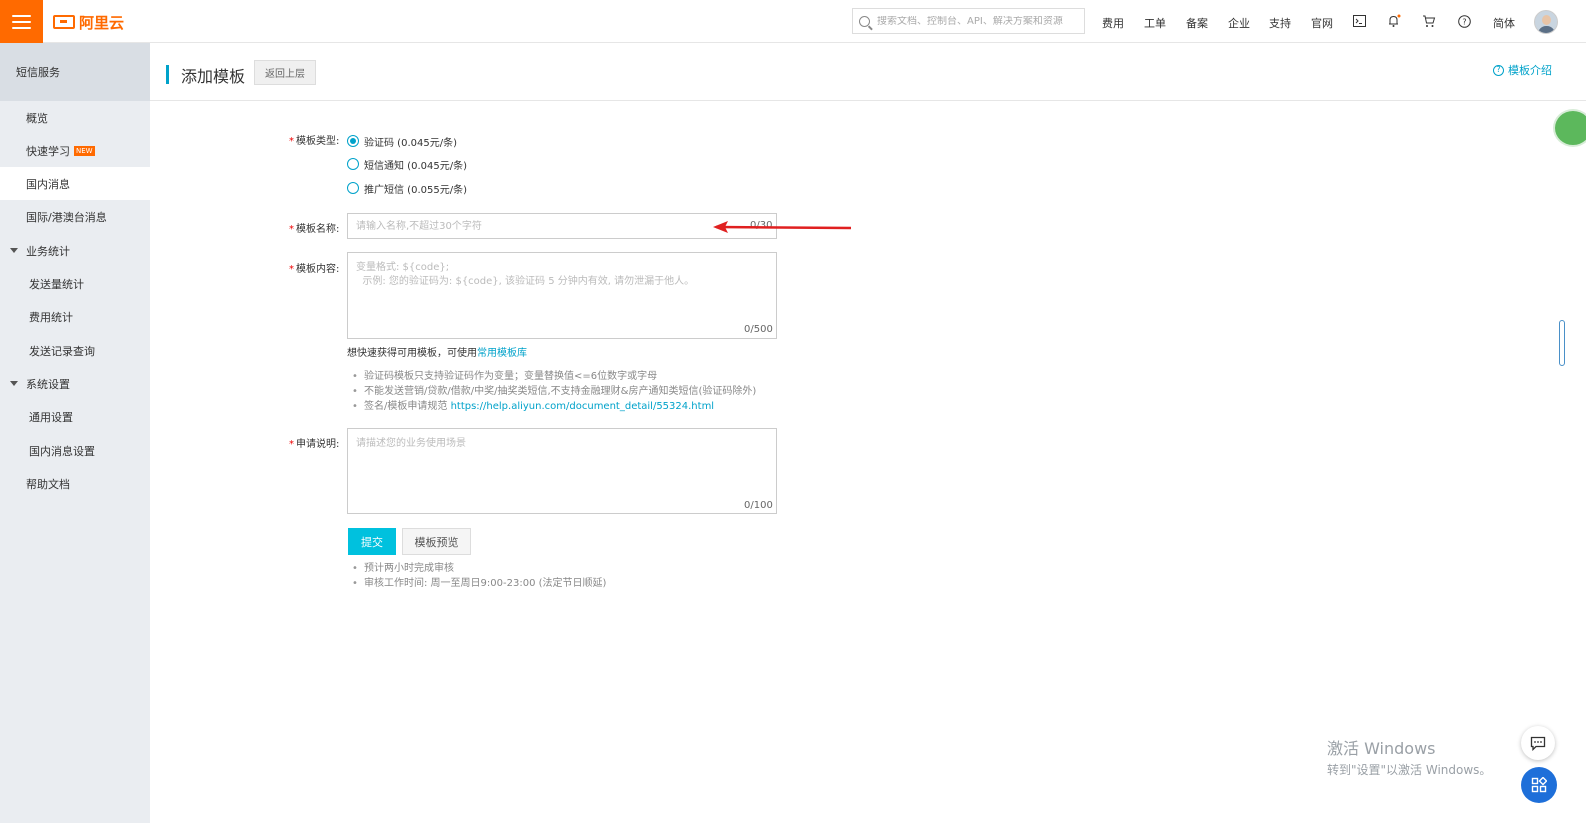  I want to click on sidebar-item-send-records: 发送记录查询, so click(75, 350).